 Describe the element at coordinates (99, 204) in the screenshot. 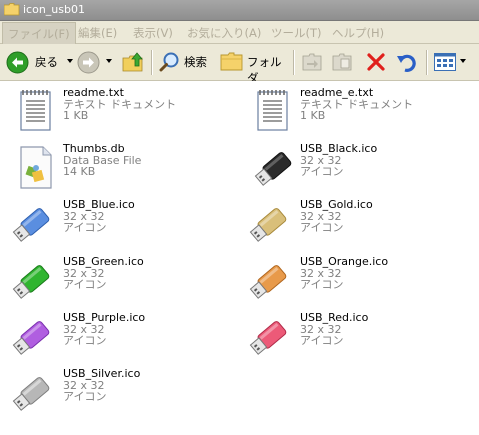

I see `file-name: USB_Blue.ico` at that location.